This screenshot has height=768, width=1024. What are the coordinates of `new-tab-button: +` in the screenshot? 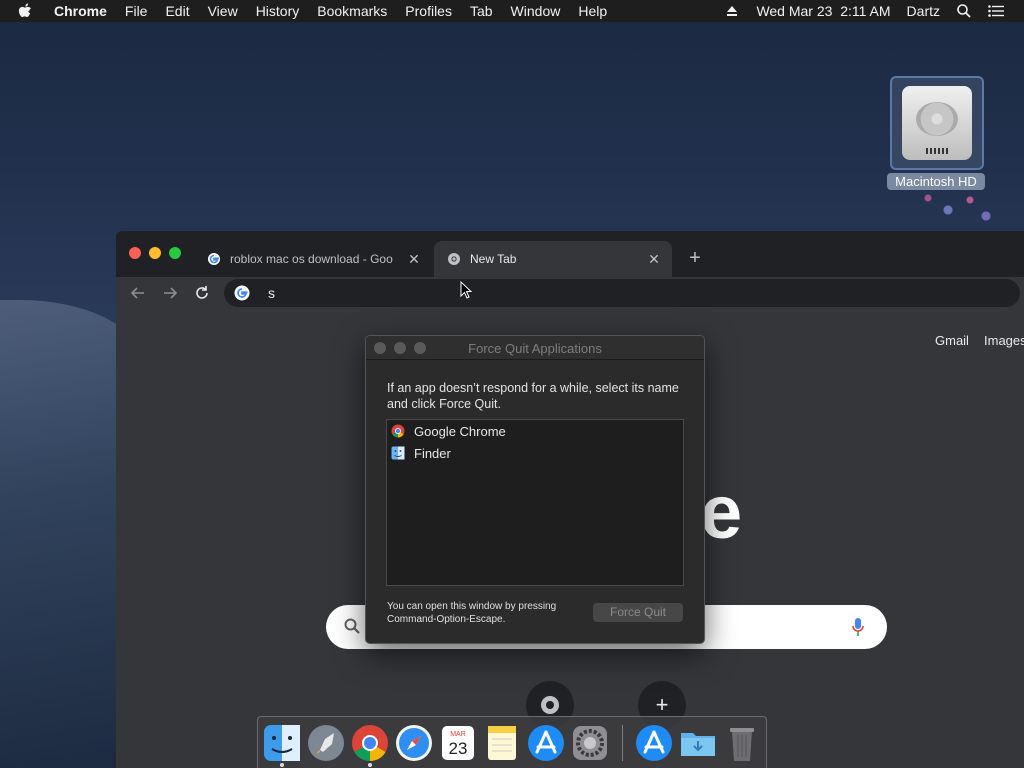 It's located at (695, 258).